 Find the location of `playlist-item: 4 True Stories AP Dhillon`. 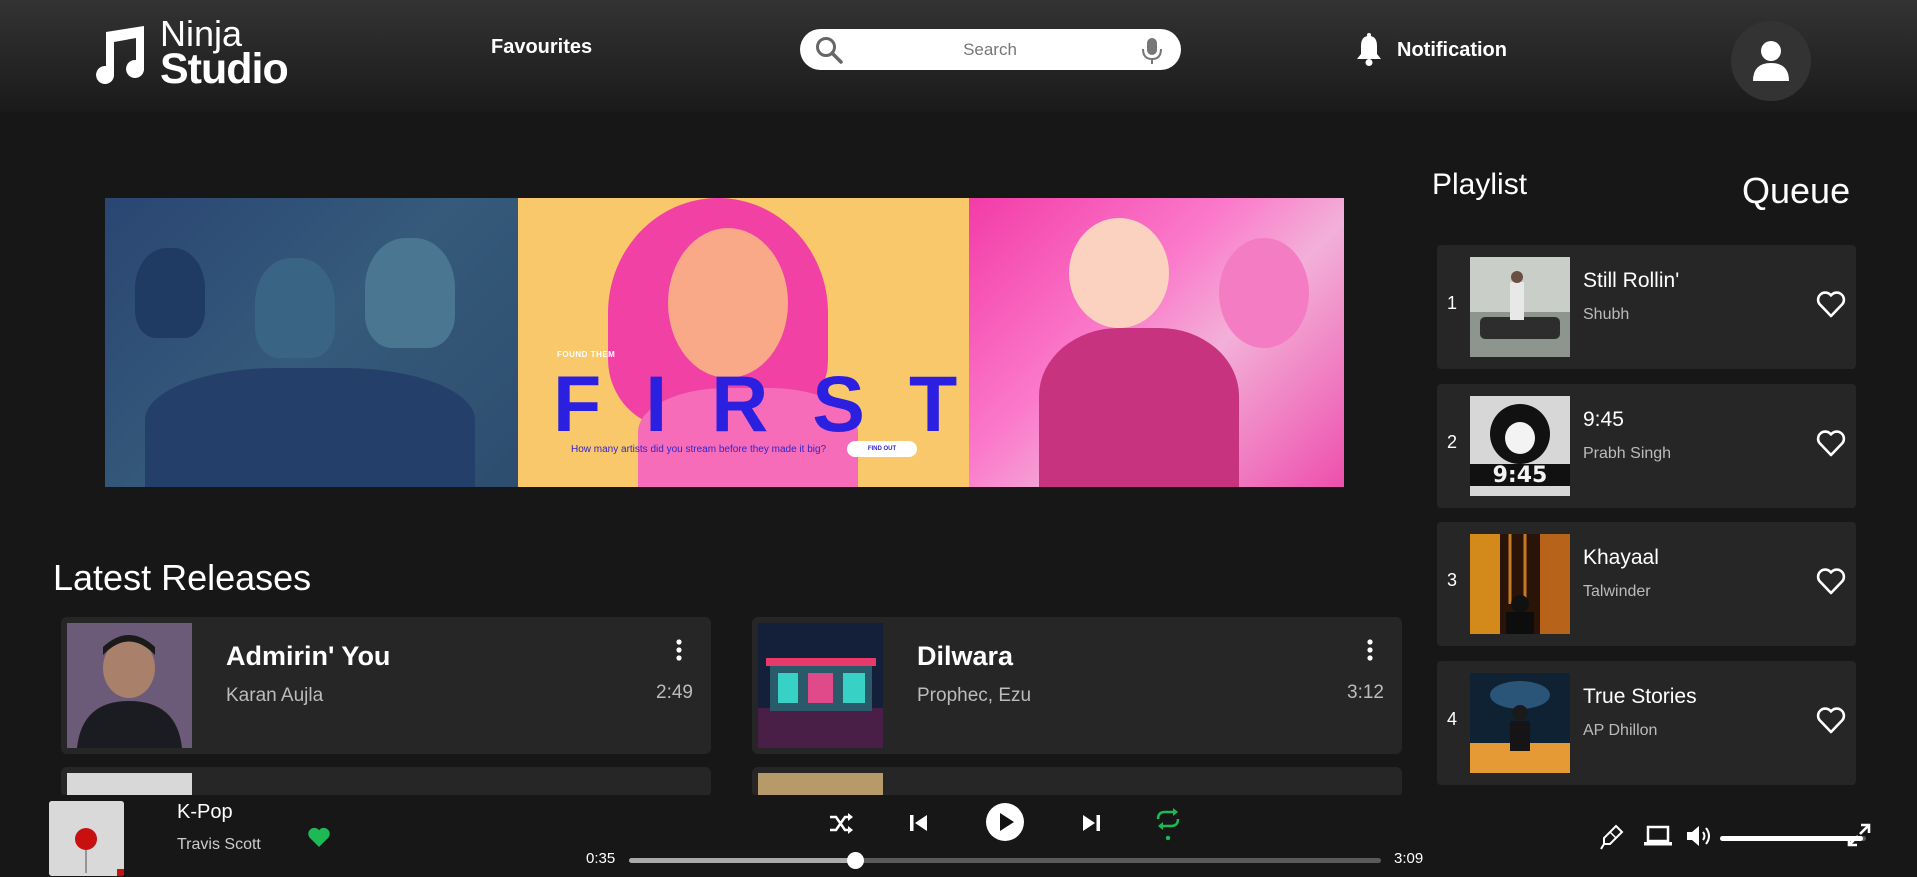

playlist-item: 4 True Stories AP Dhillon is located at coordinates (1646, 723).